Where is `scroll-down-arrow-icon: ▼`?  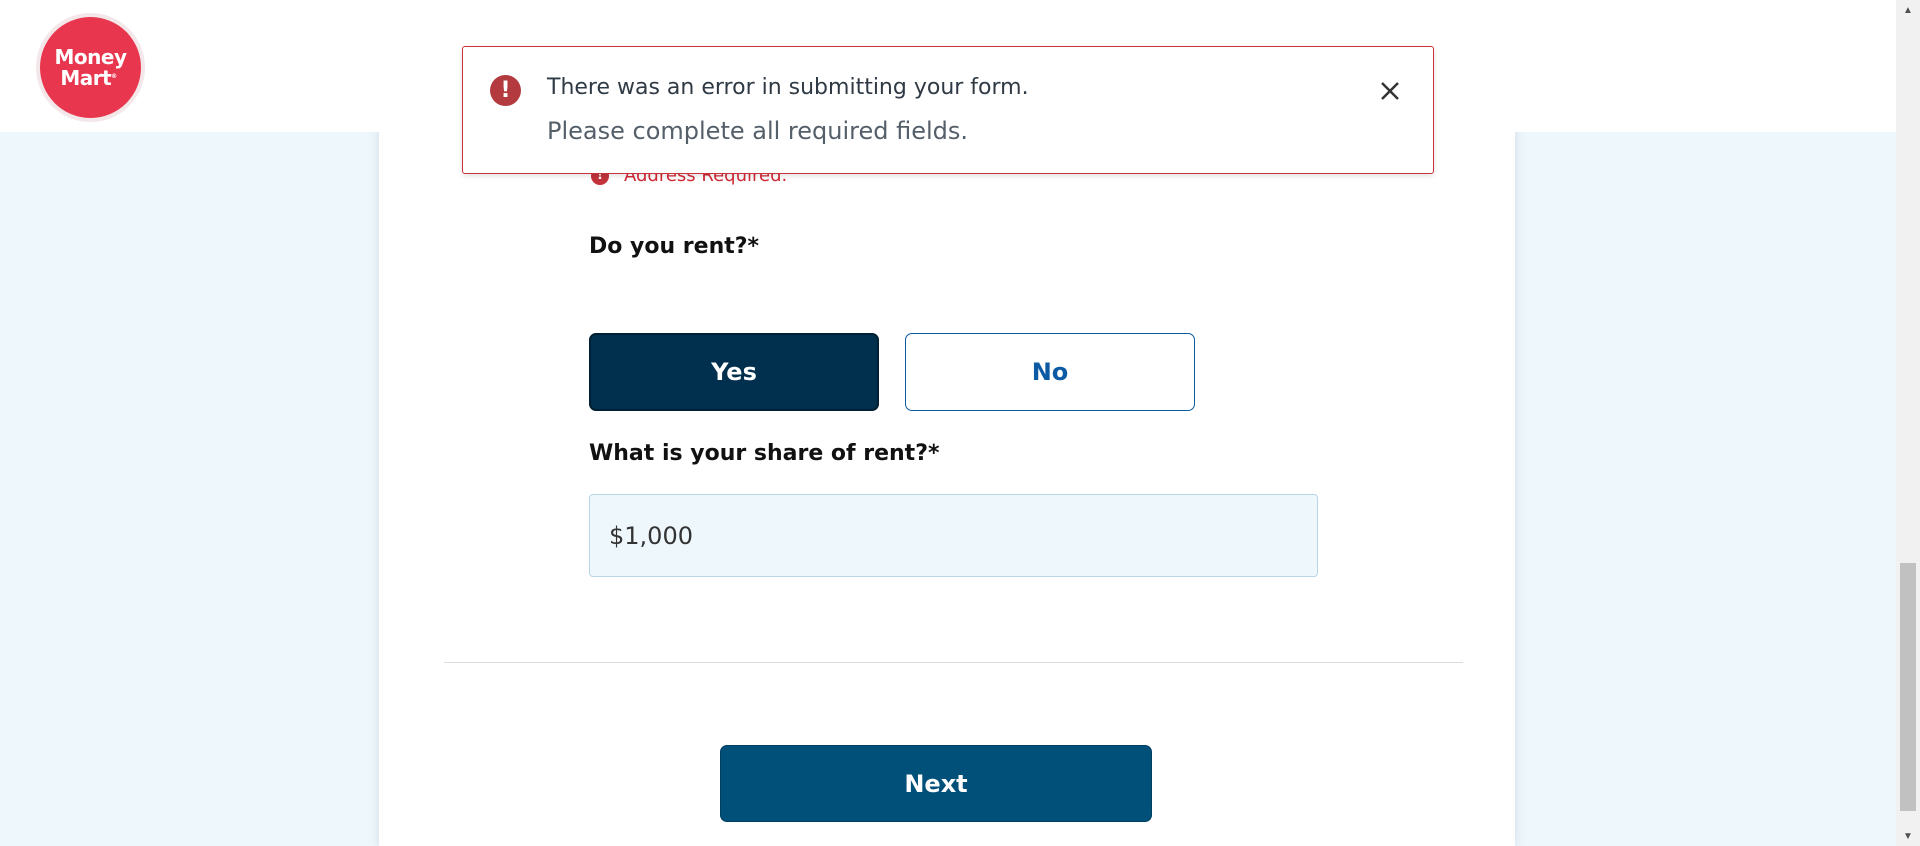
scroll-down-arrow-icon: ▼ is located at coordinates (1908, 836).